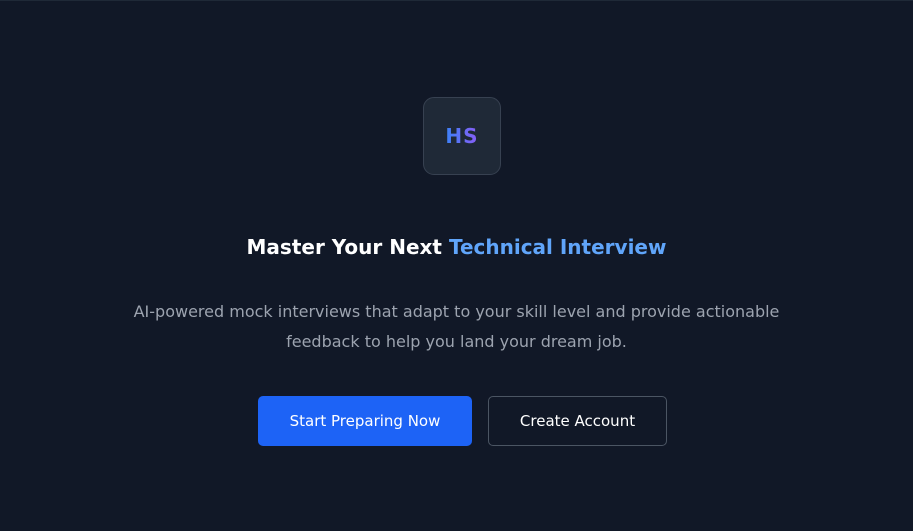 Image resolution: width=913 pixels, height=531 pixels. What do you see at coordinates (365, 421) in the screenshot?
I see `start-preparing-button: Start Preparing Now` at bounding box center [365, 421].